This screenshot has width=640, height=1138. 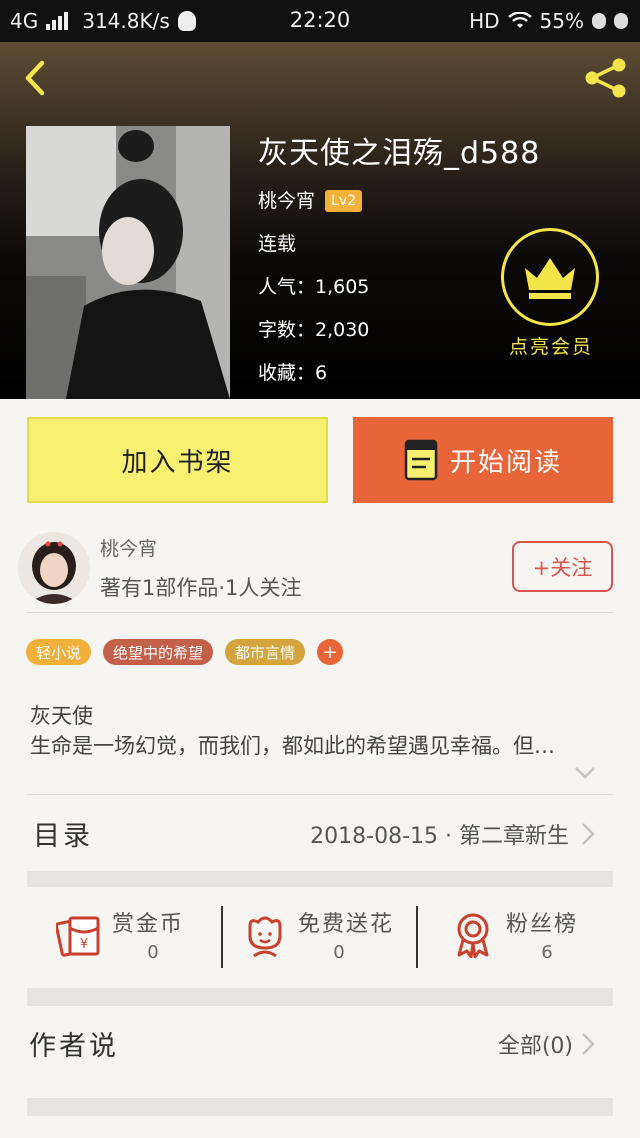 What do you see at coordinates (78, 936) in the screenshot?
I see `red-envelope-icon: ¥` at bounding box center [78, 936].